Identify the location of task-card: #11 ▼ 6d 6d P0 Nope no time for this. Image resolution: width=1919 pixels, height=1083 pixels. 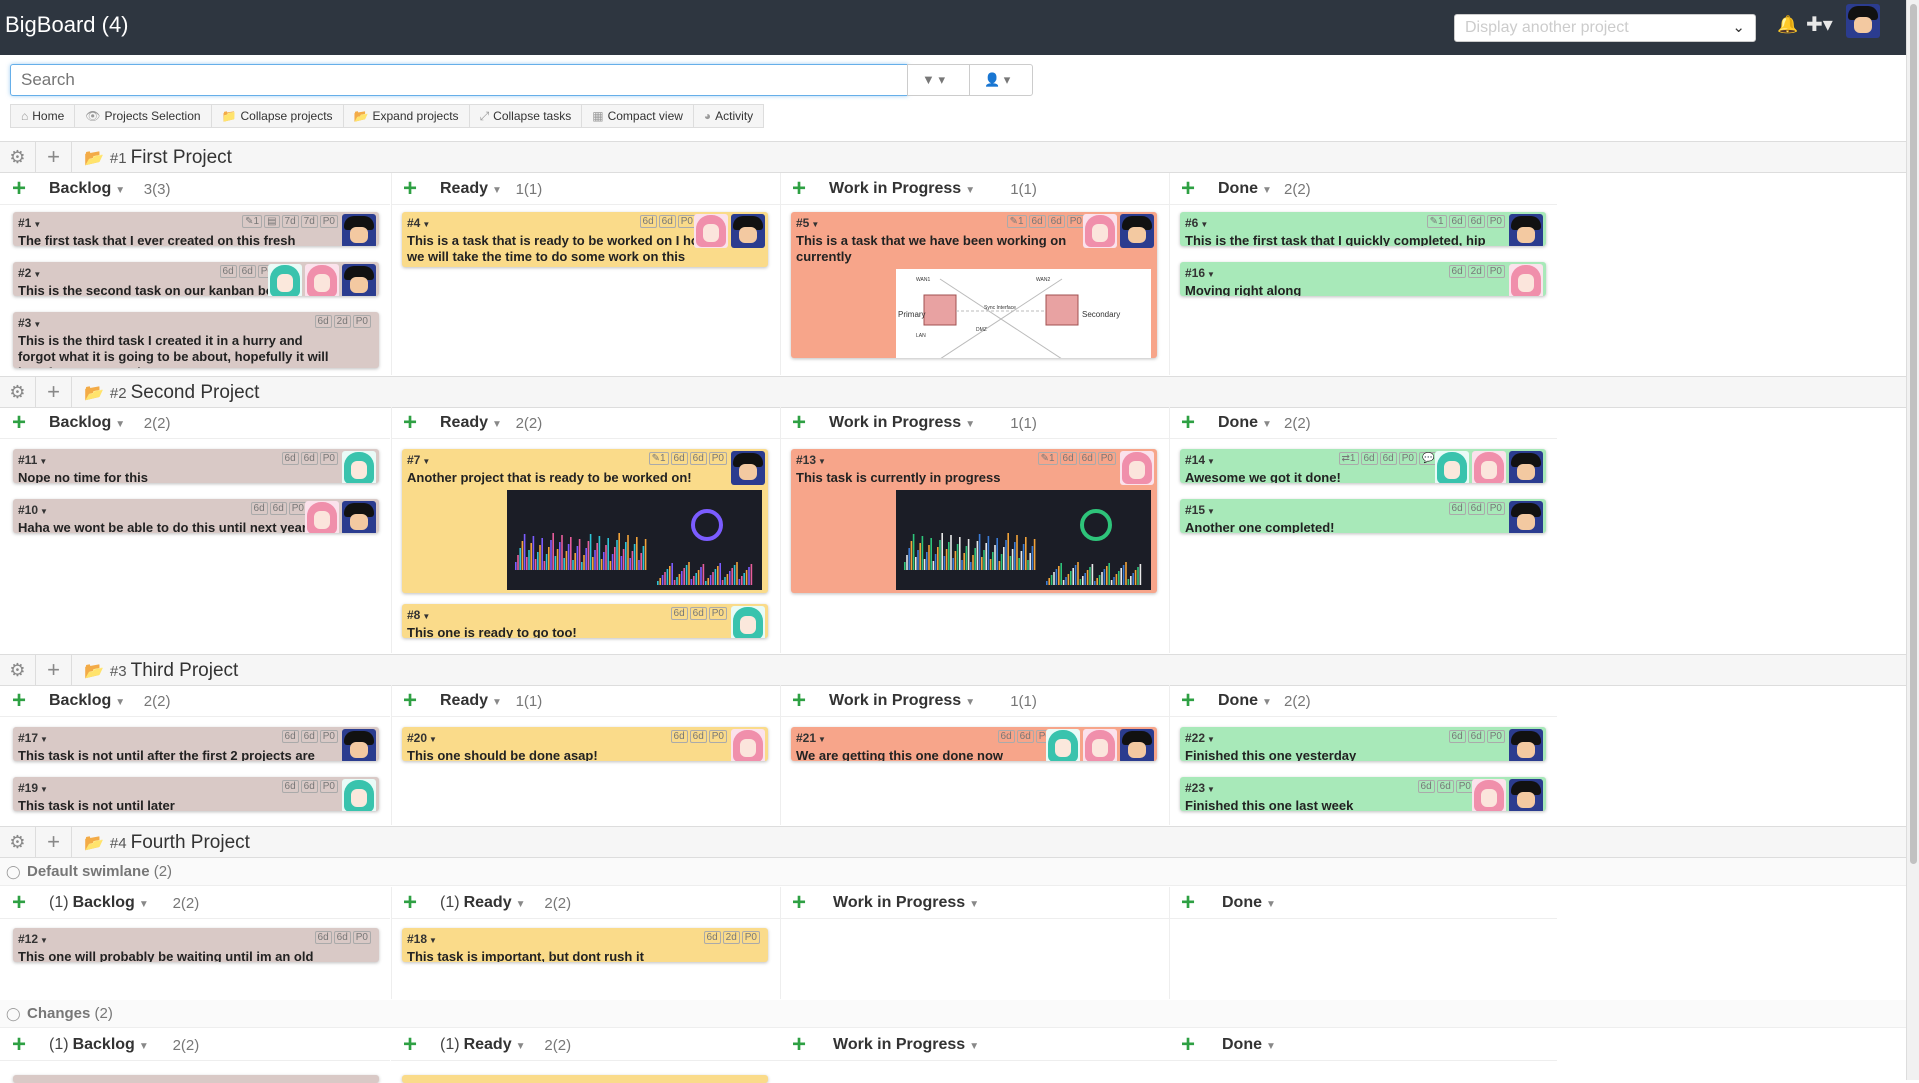
(196, 466).